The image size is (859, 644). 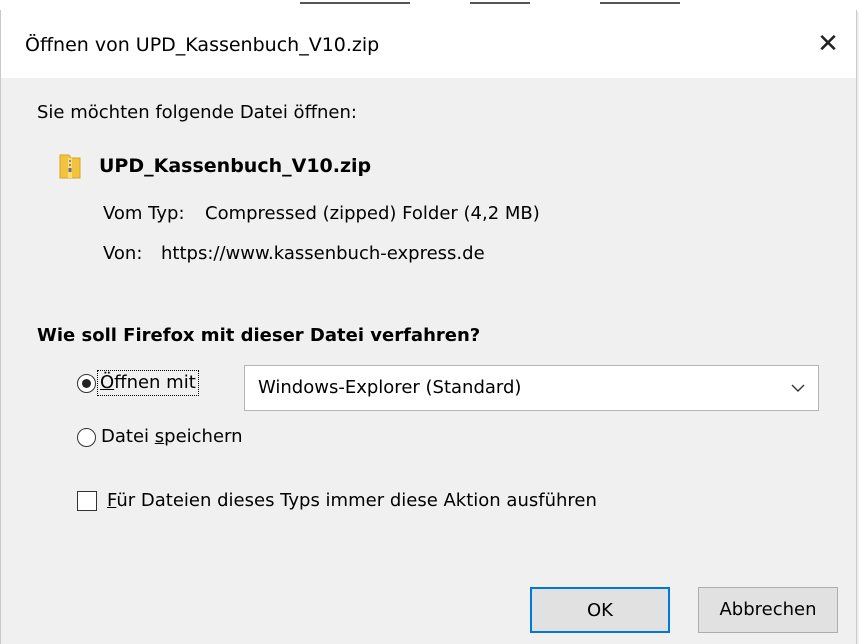 What do you see at coordinates (202, 45) in the screenshot?
I see `dialog-title: Öffnen von UPD_Kassenbuch_V10.zip` at bounding box center [202, 45].